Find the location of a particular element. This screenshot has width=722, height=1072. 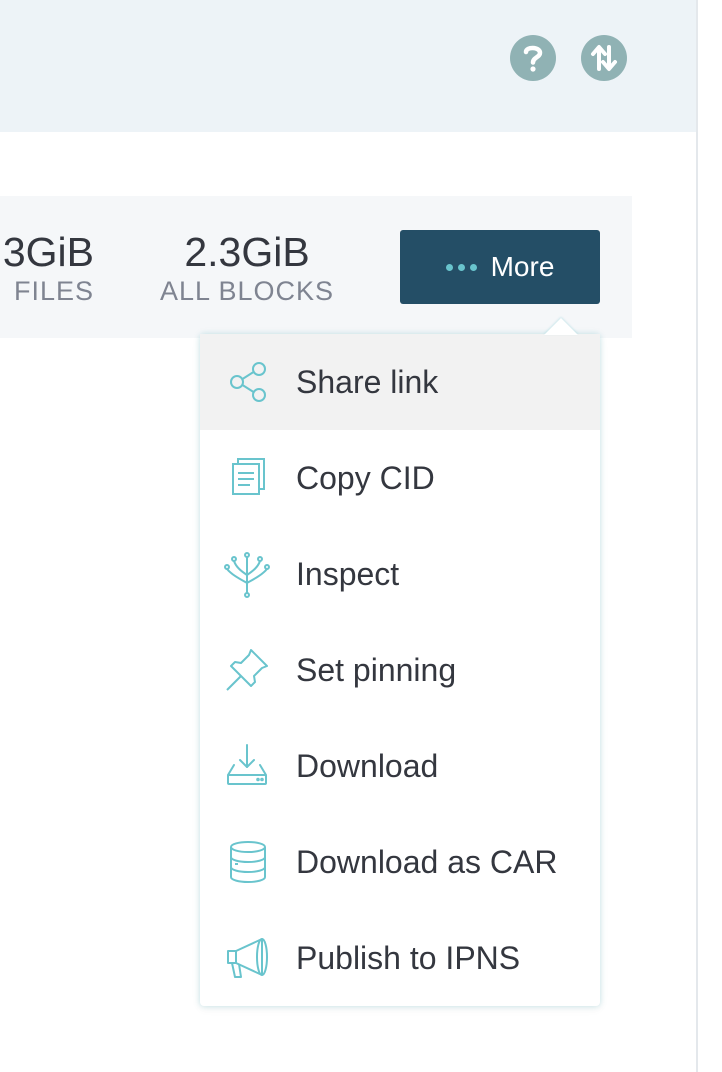

more-button: More is located at coordinates (500, 267).